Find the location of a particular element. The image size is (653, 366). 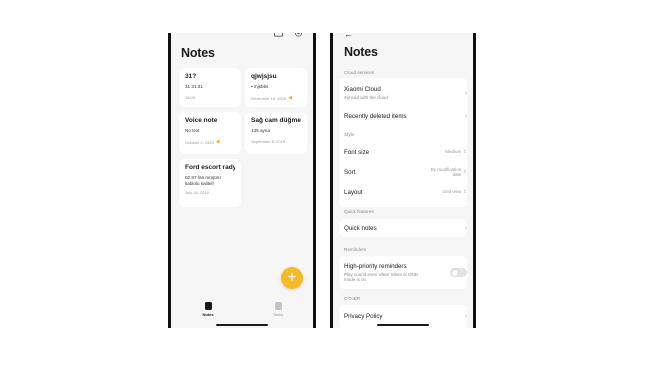

note-card: Voice note No text October 2, 2020 ◀ is located at coordinates (210, 133).